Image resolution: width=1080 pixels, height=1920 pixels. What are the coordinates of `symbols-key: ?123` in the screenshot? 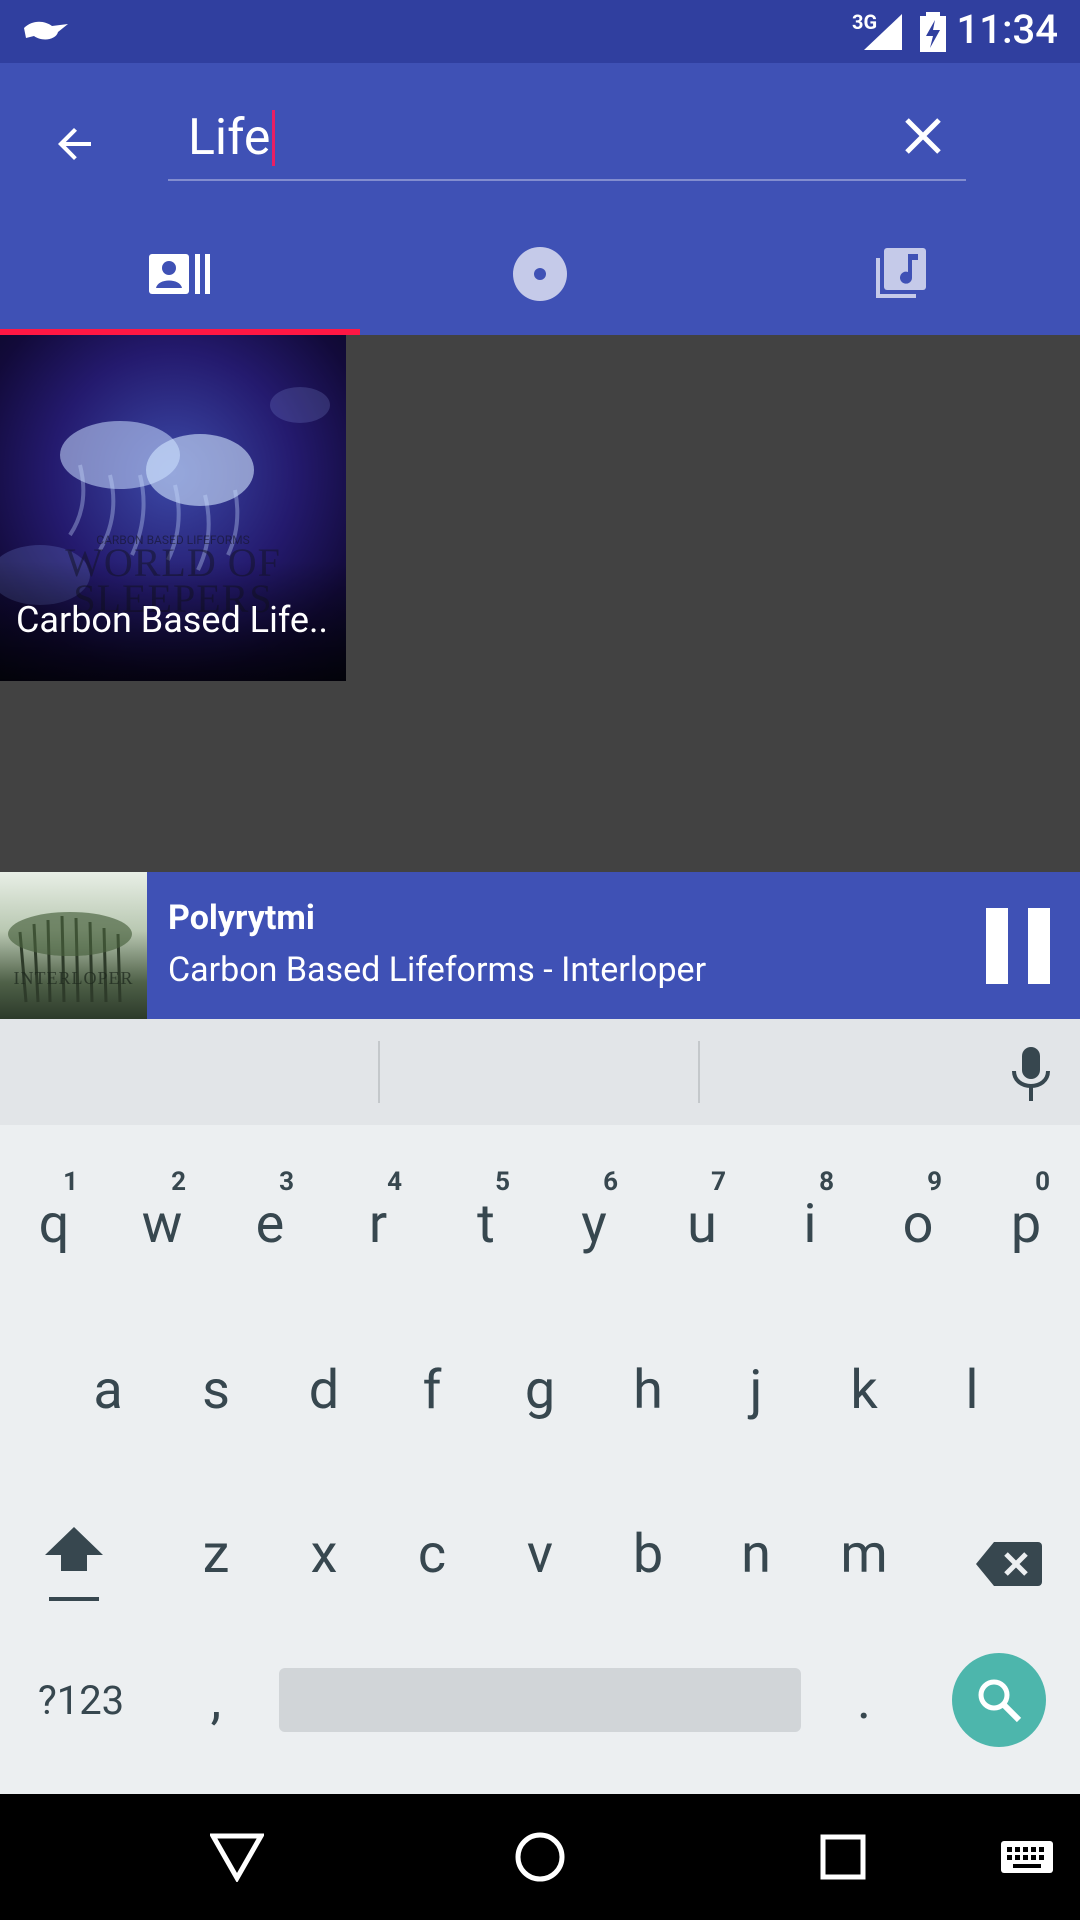 It's located at (81, 1700).